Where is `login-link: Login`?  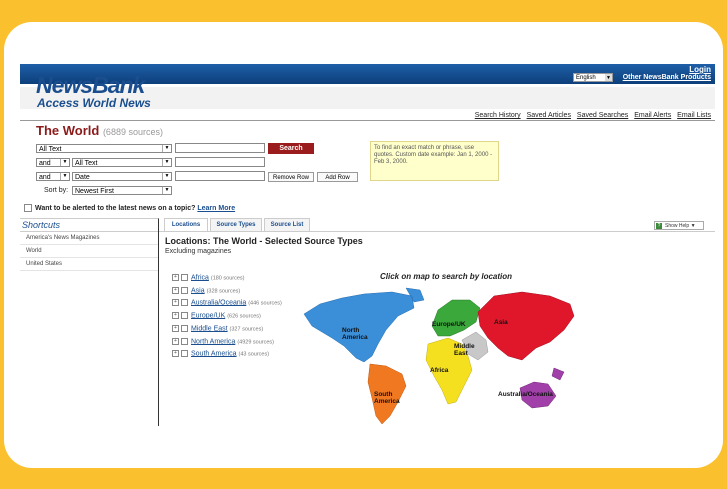 login-link: Login is located at coordinates (700, 69).